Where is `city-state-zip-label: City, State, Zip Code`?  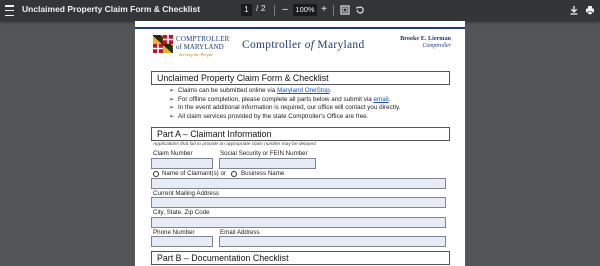 city-state-zip-label: City, State, Zip Code is located at coordinates (181, 212).